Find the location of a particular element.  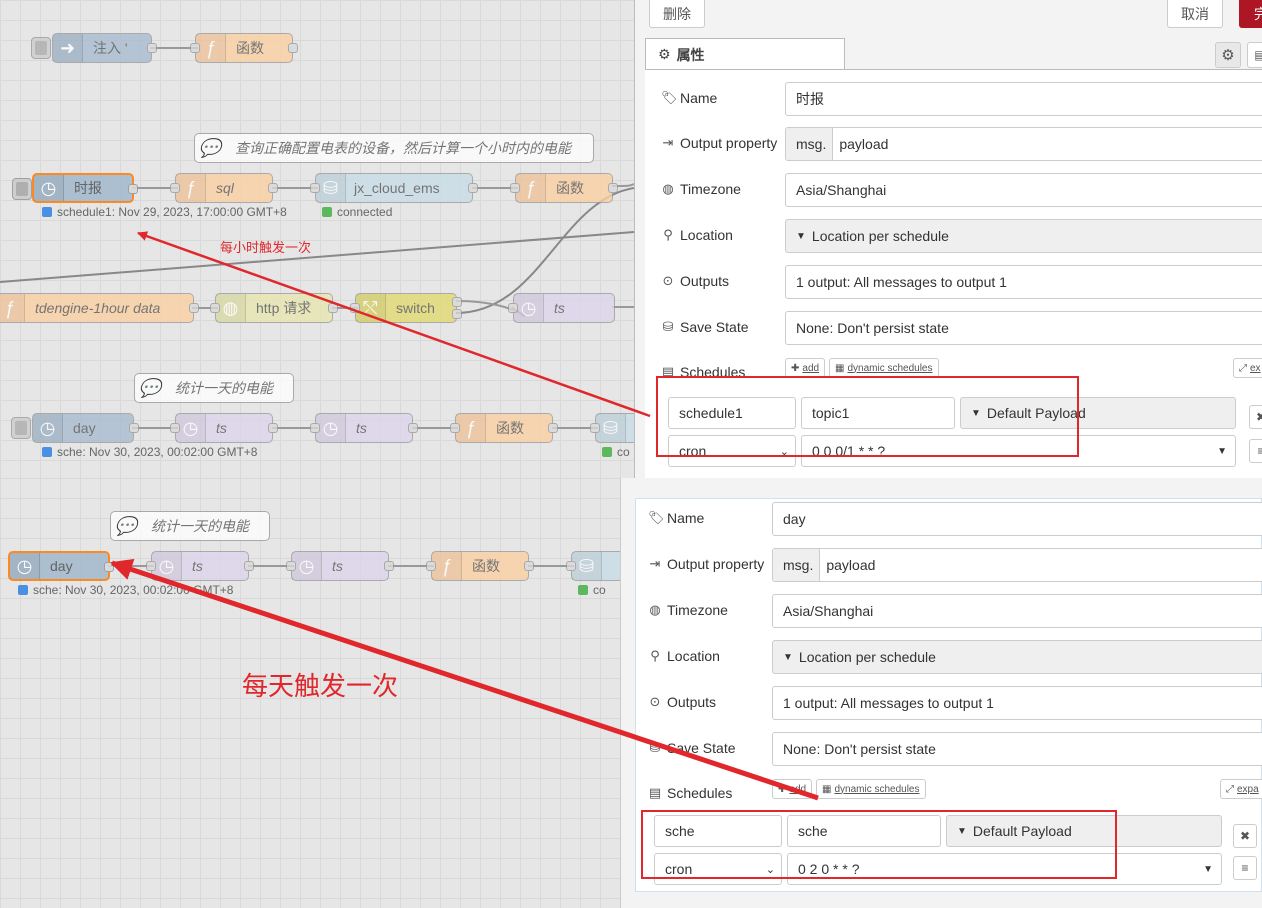

node-label: ts is located at coordinates (197, 566).